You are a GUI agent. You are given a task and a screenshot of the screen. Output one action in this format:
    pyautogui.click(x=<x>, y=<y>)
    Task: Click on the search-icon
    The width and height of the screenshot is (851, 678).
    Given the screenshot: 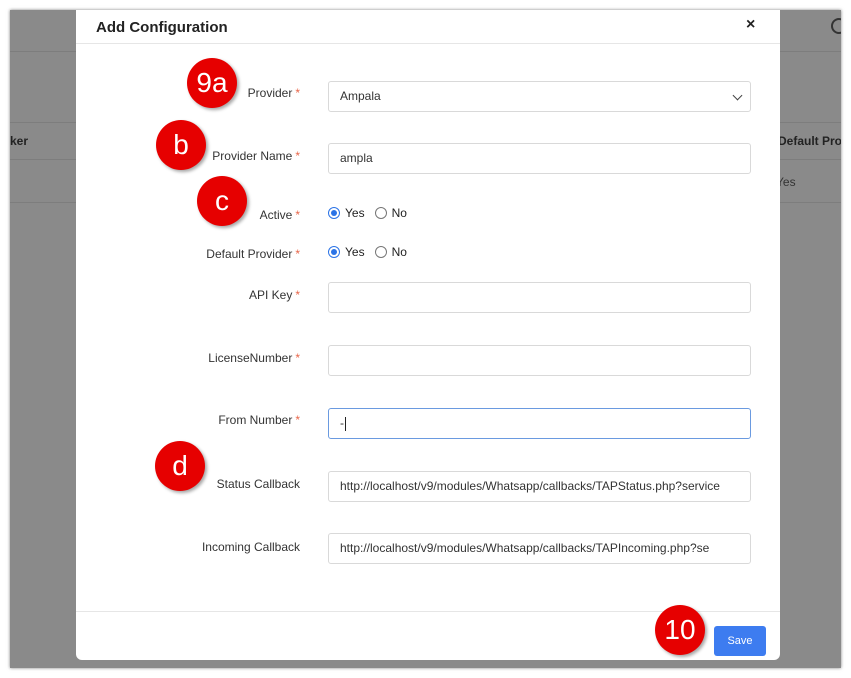 What is the action you would take?
    pyautogui.click(x=836, y=26)
    